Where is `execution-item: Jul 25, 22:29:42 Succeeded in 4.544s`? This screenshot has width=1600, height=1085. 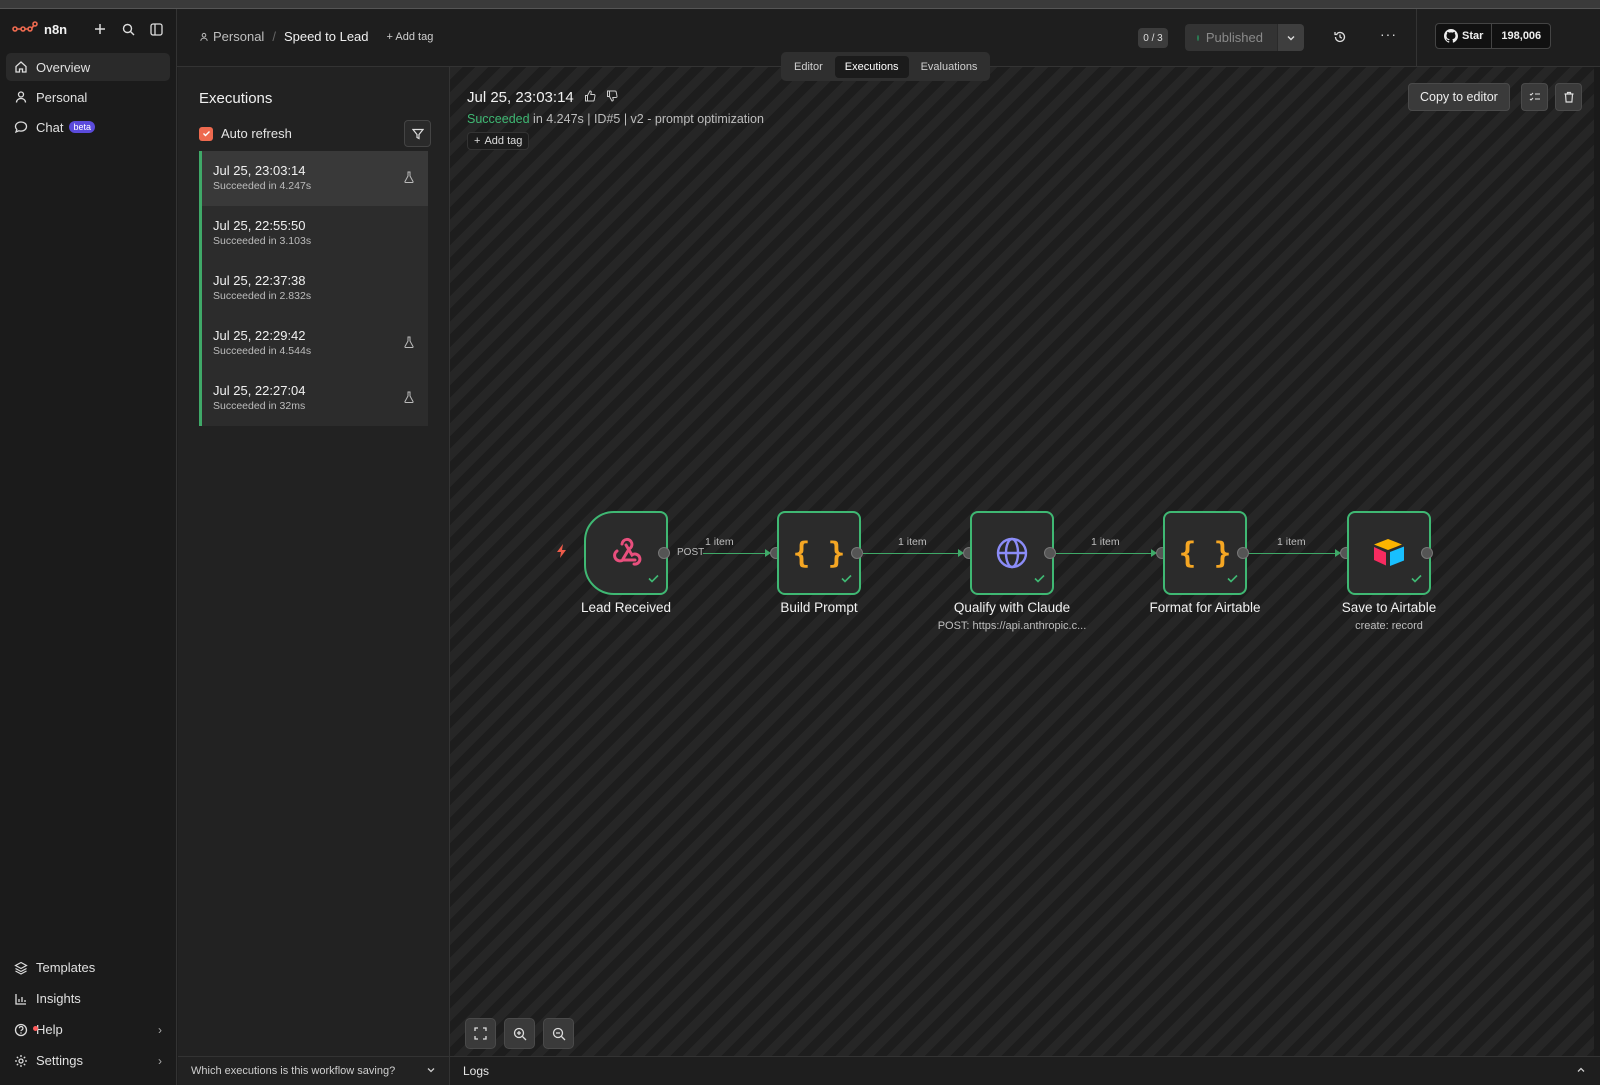
execution-item: Jul 25, 22:29:42 Succeeded in 4.544s is located at coordinates (313, 343).